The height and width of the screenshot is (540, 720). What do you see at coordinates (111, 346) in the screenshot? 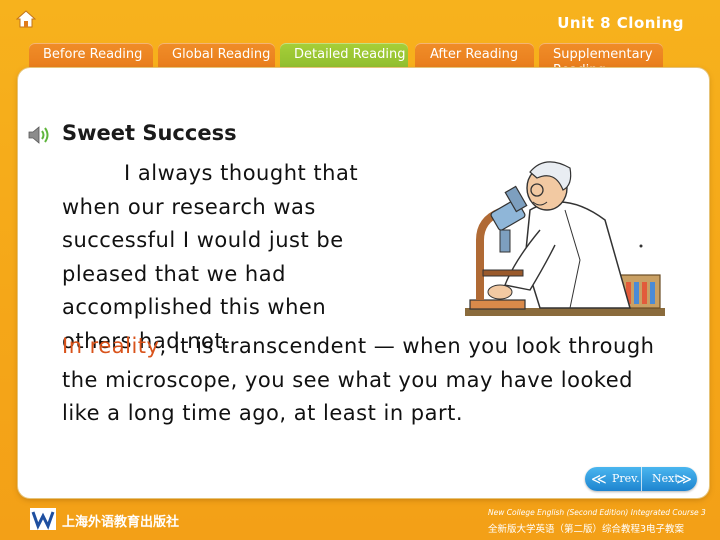
I see `highlighted-phrase: In reality` at bounding box center [111, 346].